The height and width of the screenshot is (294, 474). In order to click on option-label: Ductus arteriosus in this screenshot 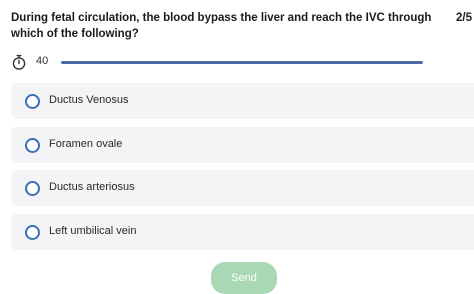, I will do `click(92, 187)`.